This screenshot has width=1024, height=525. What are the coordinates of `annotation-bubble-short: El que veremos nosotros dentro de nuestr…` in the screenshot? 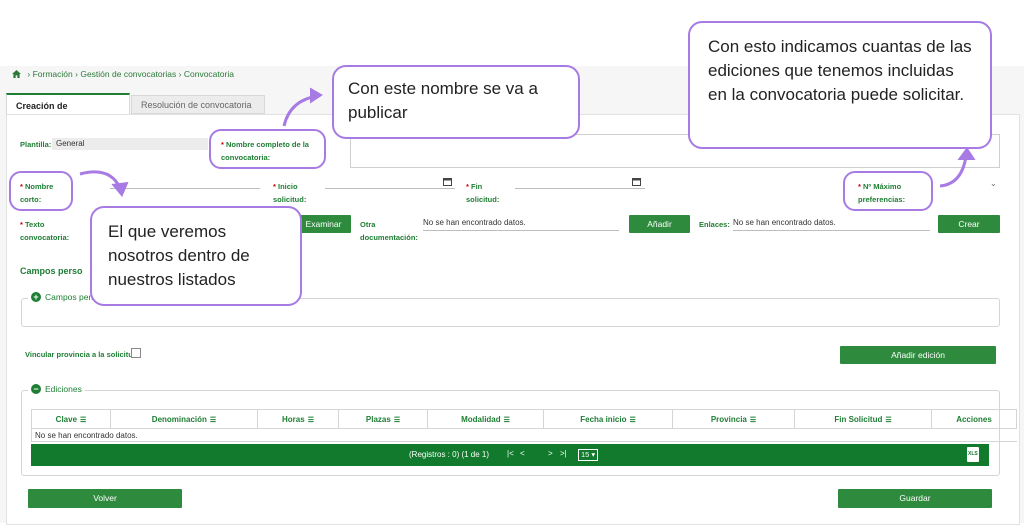 It's located at (196, 256).